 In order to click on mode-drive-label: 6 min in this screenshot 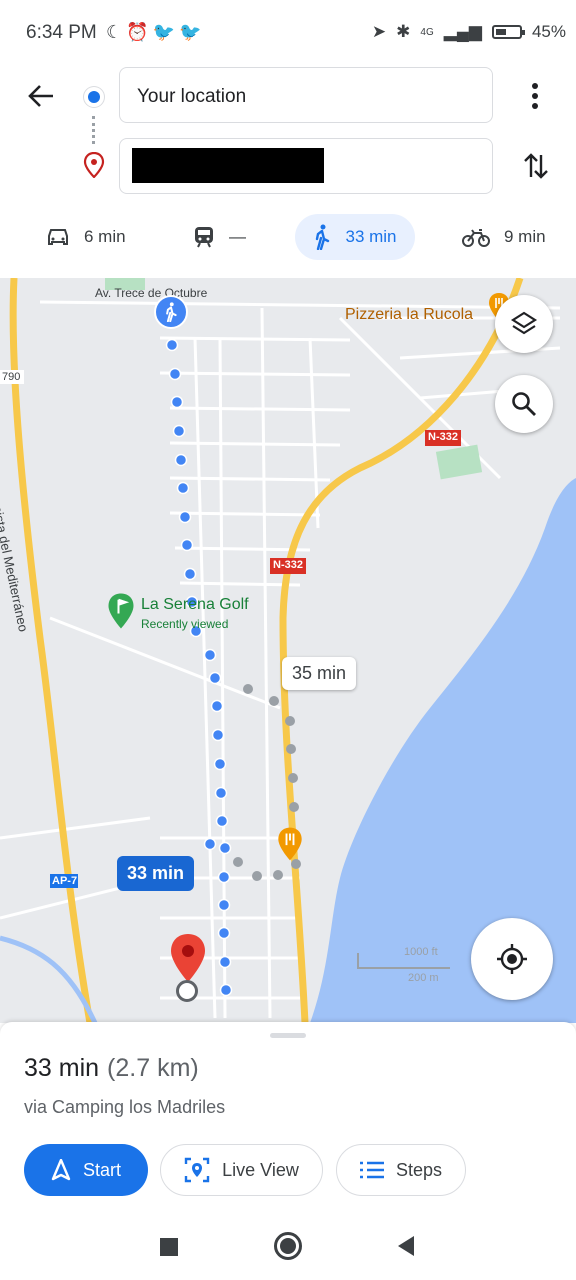, I will do `click(105, 236)`.